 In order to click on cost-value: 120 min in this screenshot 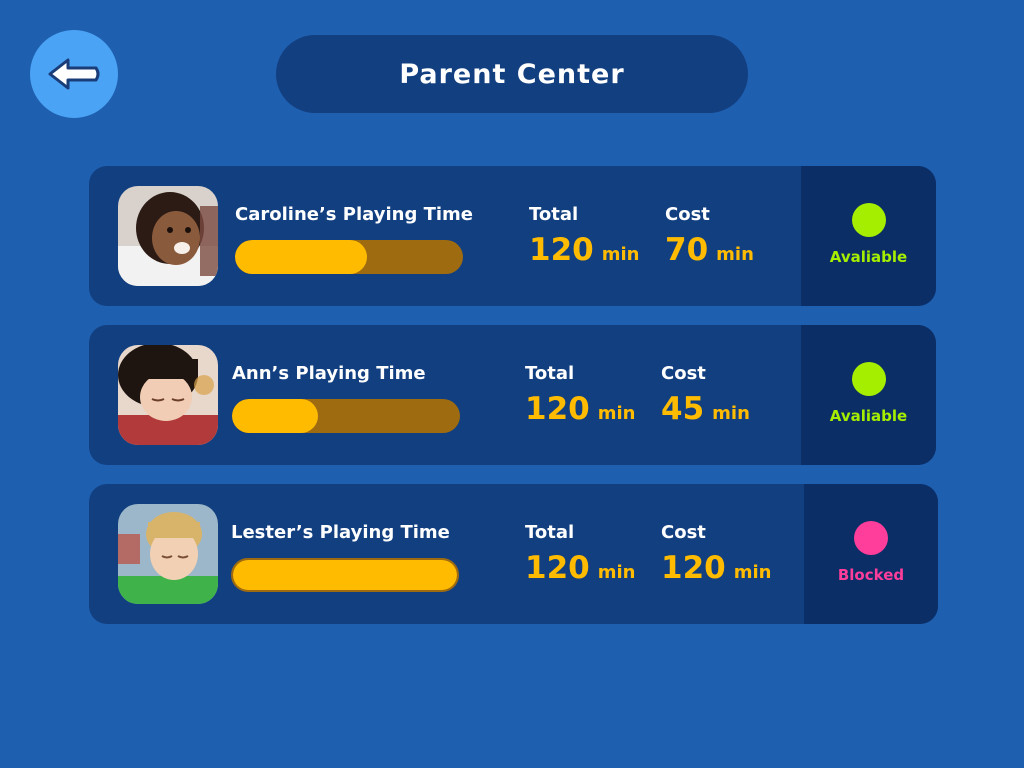, I will do `click(716, 568)`.